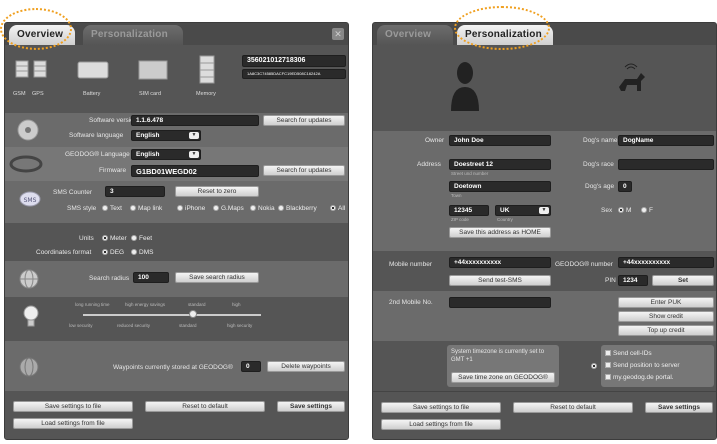 This screenshot has width=717, height=444. I want to click on sms-style-iphone: iPhone, so click(191, 208).